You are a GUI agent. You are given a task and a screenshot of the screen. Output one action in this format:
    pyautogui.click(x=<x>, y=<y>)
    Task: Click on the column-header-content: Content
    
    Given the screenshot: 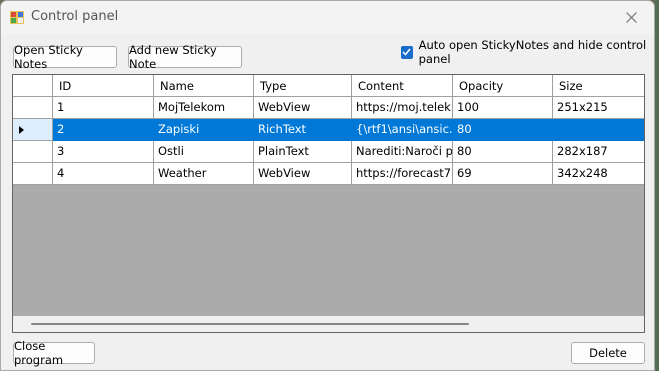 What is the action you would take?
    pyautogui.click(x=402, y=86)
    